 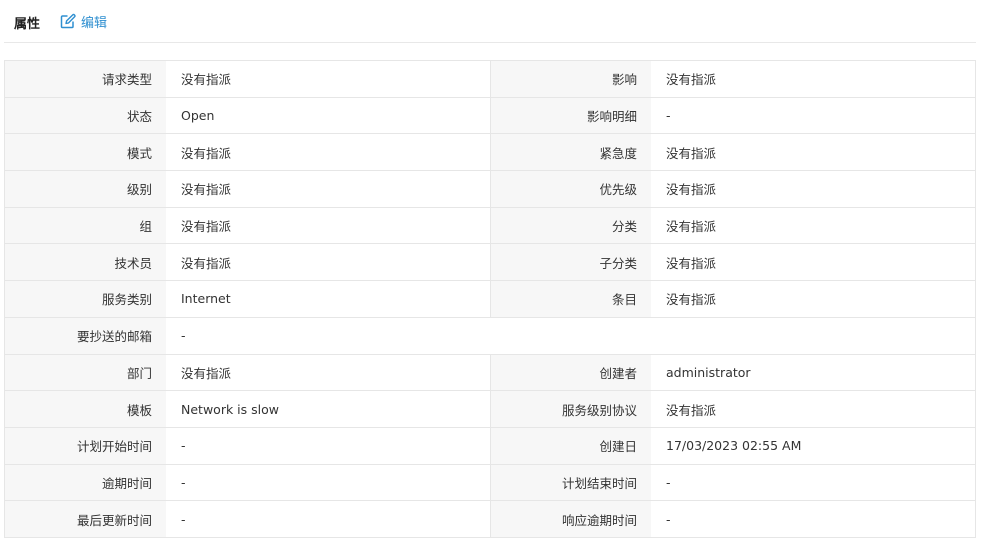 What do you see at coordinates (571, 225) in the screenshot?
I see `field-label: 分类` at bounding box center [571, 225].